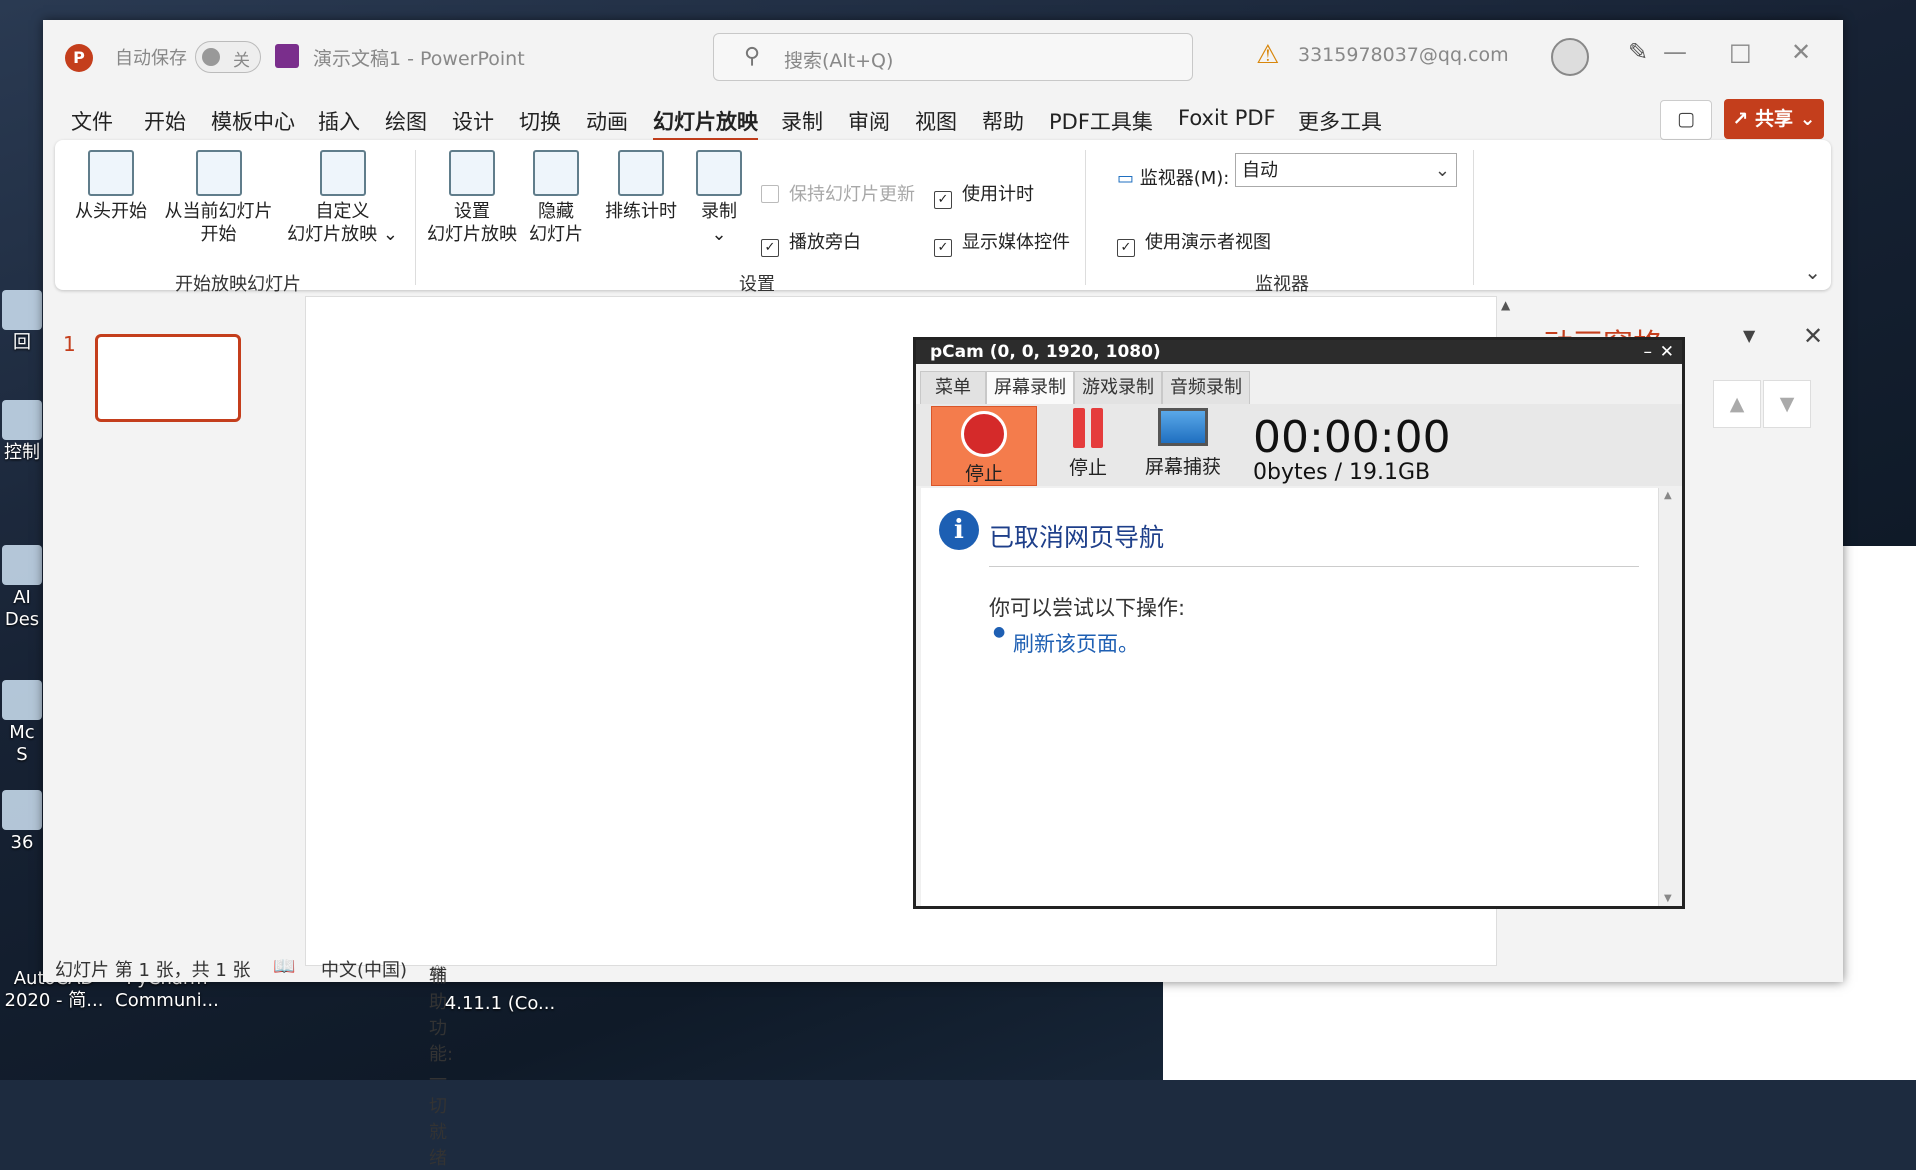  Describe the element at coordinates (1812, 272) in the screenshot. I see `collapse-ribbon-icon: ⌄` at that location.